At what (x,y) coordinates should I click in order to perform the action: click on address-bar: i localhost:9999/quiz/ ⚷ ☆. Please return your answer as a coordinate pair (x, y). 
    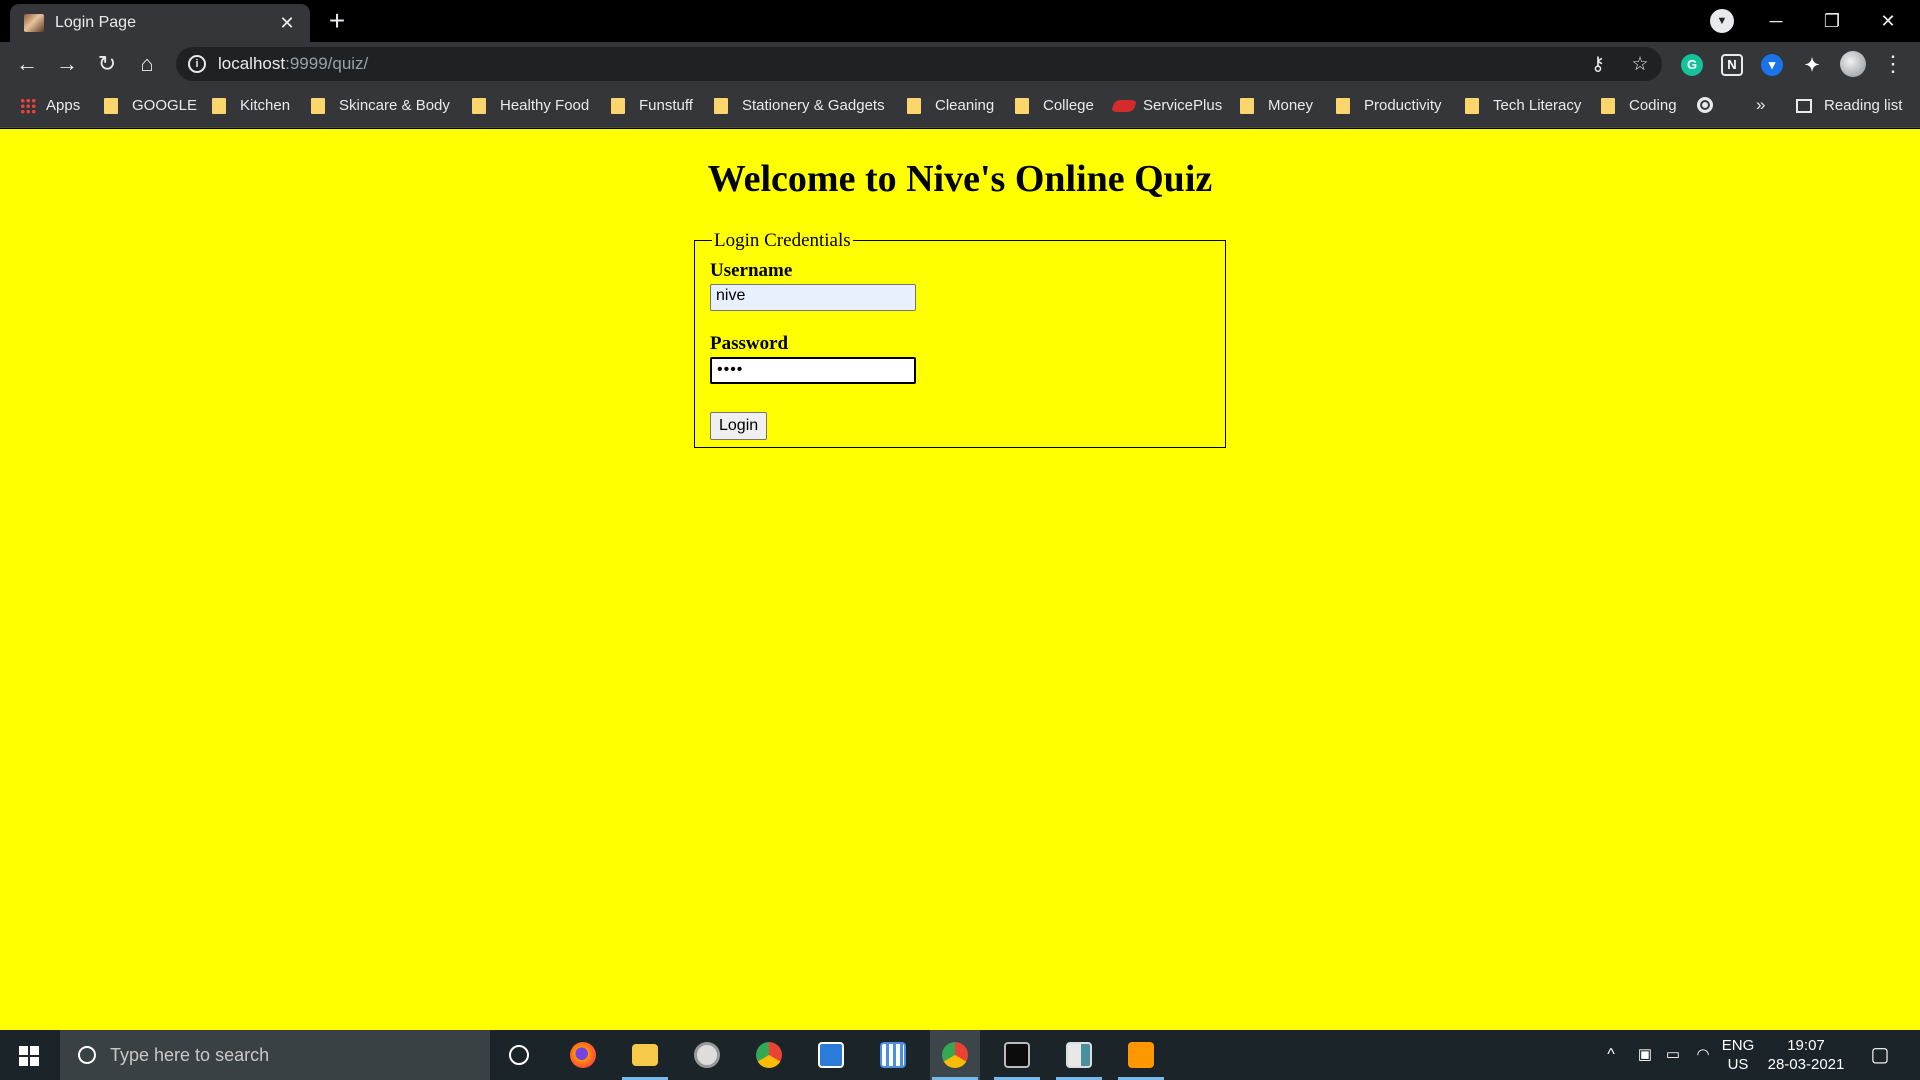
    Looking at the image, I should click on (919, 64).